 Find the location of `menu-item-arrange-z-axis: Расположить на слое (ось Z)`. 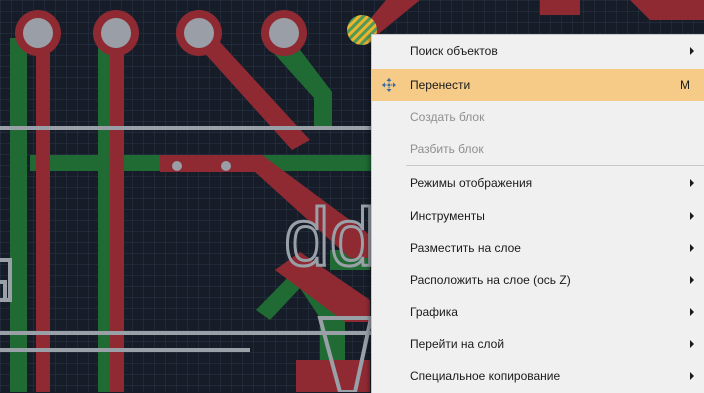

menu-item-arrange-z-axis: Расположить на слое (ось Z) is located at coordinates (538, 280).